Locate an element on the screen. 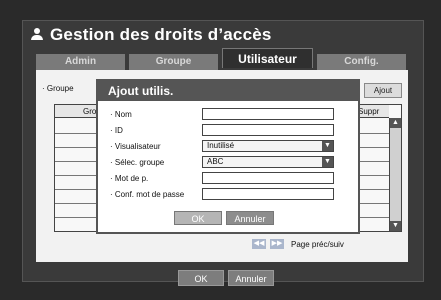 The image size is (441, 300). dialog-ok-button: OK is located at coordinates (198, 218).